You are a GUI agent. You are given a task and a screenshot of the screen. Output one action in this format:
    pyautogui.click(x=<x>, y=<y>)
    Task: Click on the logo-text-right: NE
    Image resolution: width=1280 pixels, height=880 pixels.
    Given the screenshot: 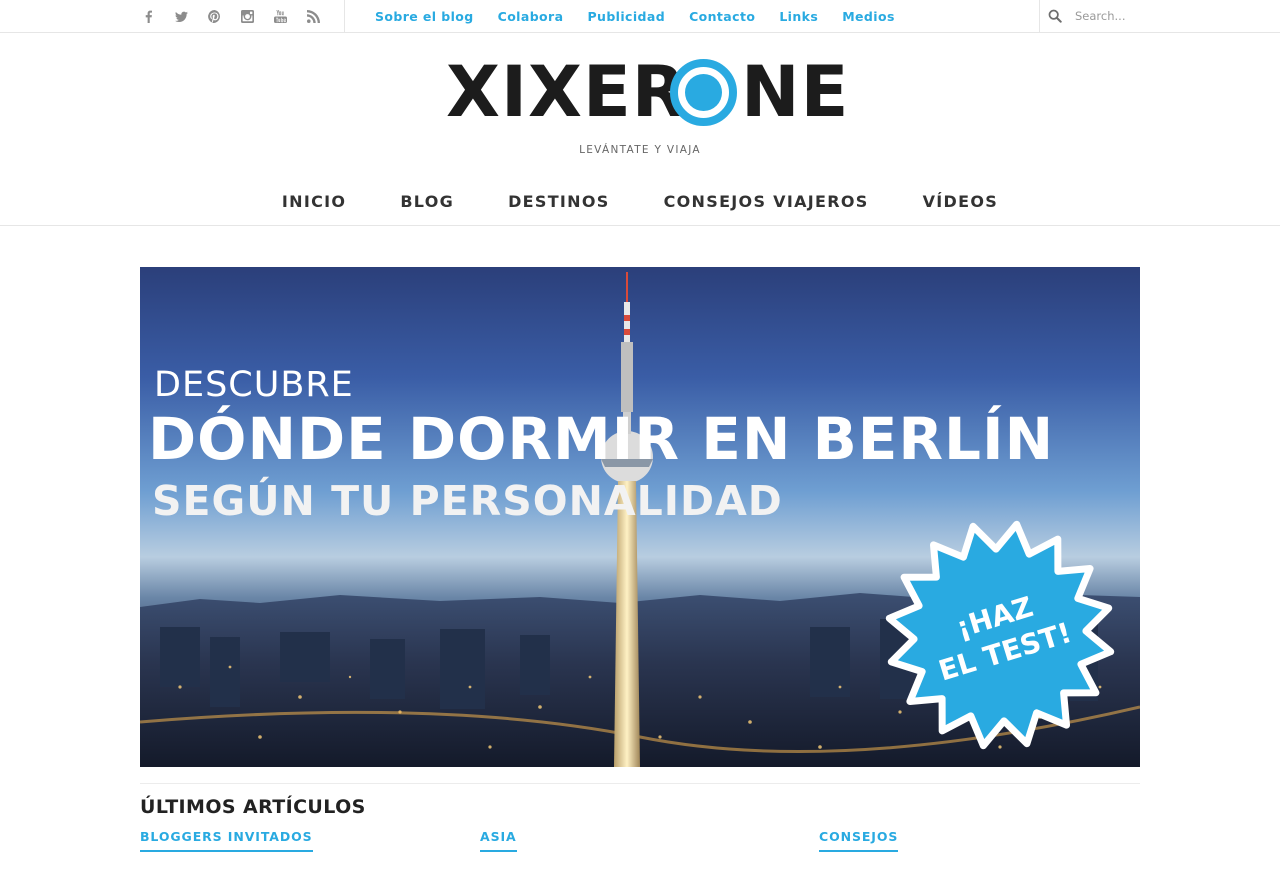 What is the action you would take?
    pyautogui.click(x=795, y=92)
    